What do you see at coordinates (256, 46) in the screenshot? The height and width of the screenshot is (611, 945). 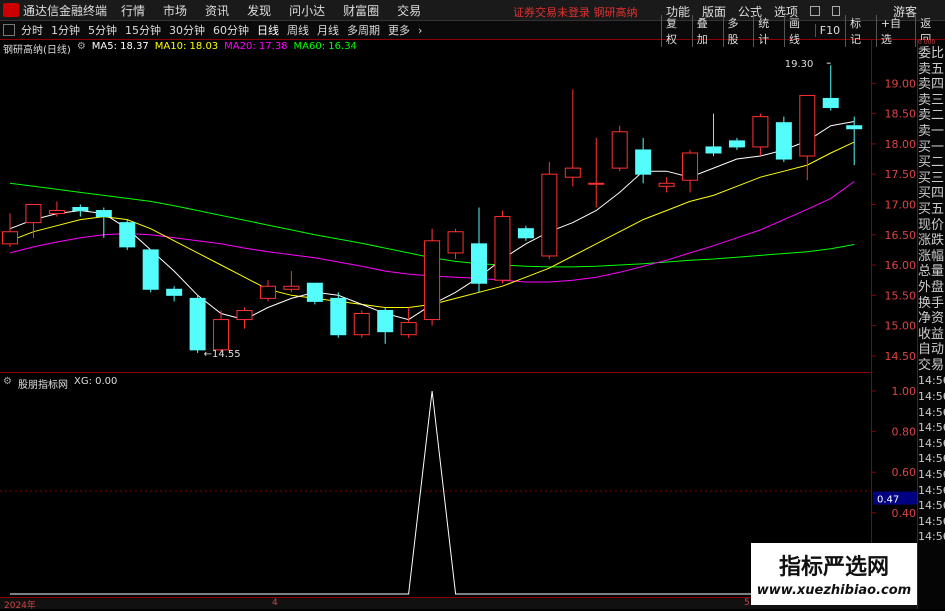 I see `ma20-label: MA20: 17.38` at bounding box center [256, 46].